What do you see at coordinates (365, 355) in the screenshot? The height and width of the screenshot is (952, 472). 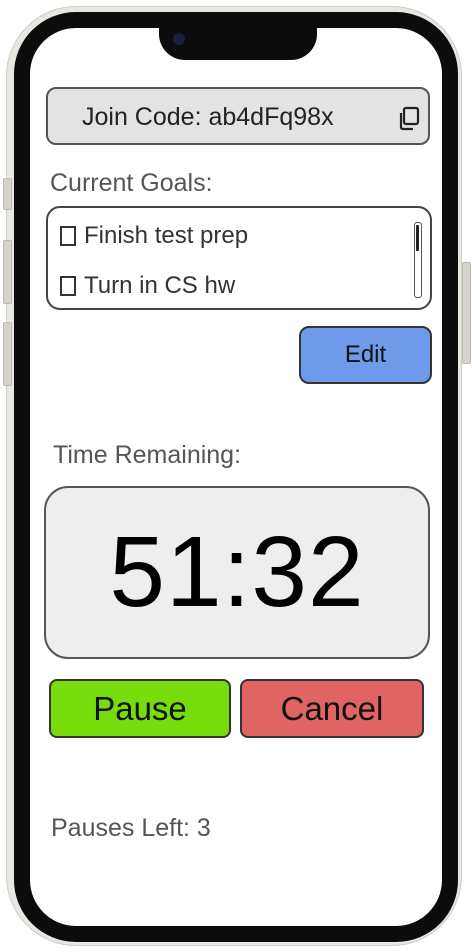 I see `edit-goals-button: Edit` at bounding box center [365, 355].